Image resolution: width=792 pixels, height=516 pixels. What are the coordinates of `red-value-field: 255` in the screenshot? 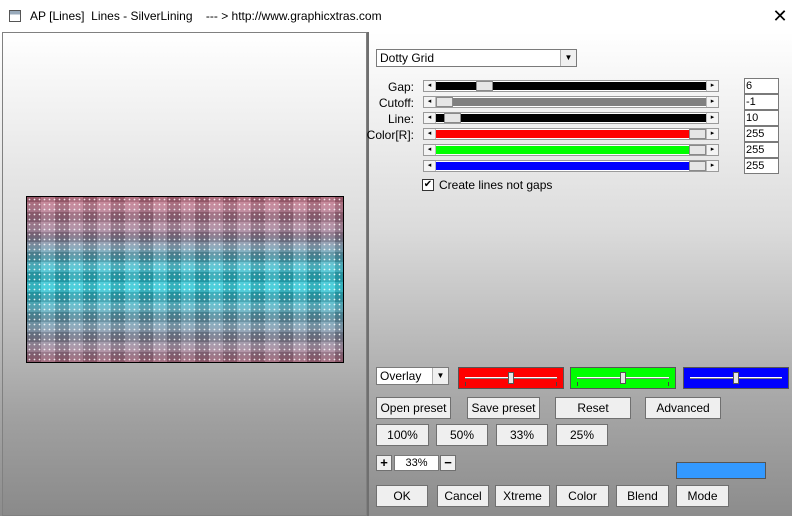 It's located at (761, 134).